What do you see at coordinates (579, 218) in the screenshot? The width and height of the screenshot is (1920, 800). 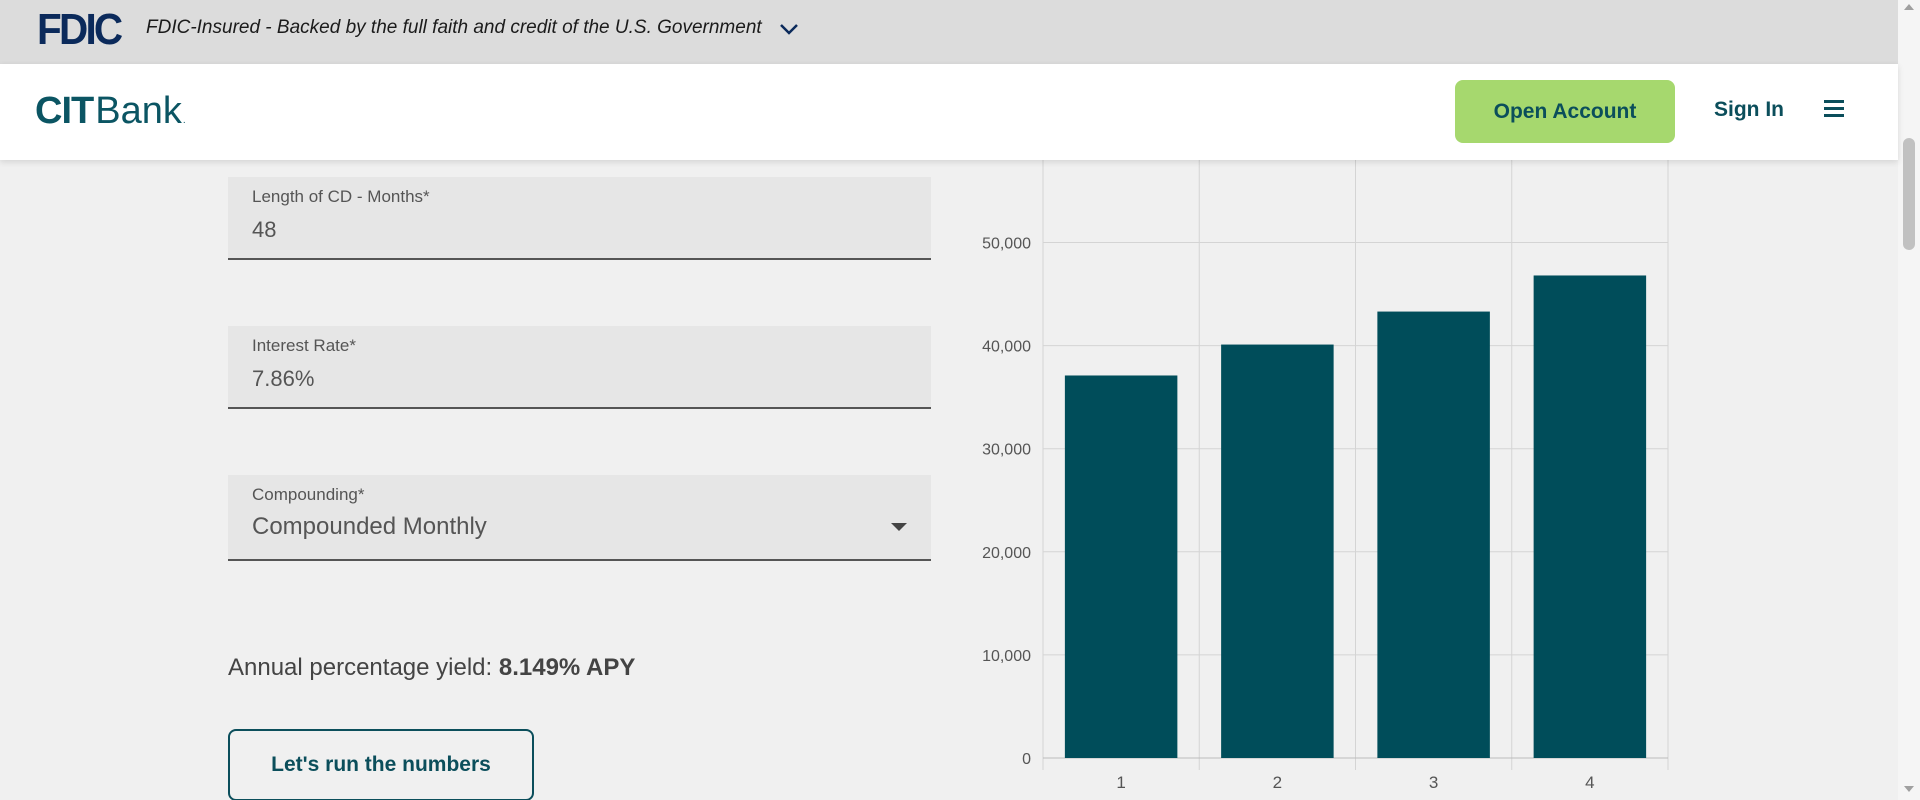 I see `cd-length-field: Length of CD - Months* 48` at bounding box center [579, 218].